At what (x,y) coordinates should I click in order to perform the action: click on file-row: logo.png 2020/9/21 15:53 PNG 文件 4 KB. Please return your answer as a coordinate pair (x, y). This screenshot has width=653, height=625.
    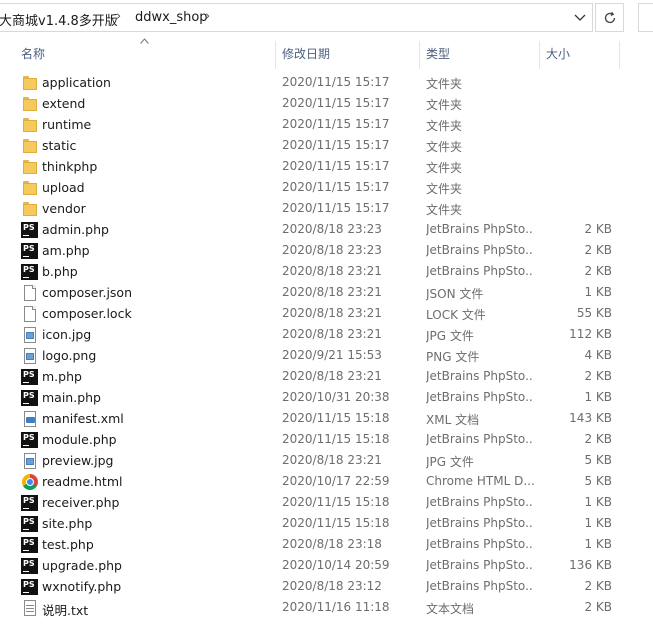
    Looking at the image, I should click on (326, 356).